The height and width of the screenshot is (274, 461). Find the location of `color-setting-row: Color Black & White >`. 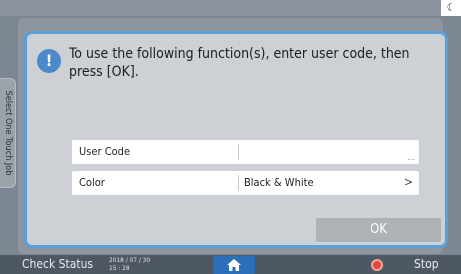

color-setting-row: Color Black & White > is located at coordinates (245, 183).